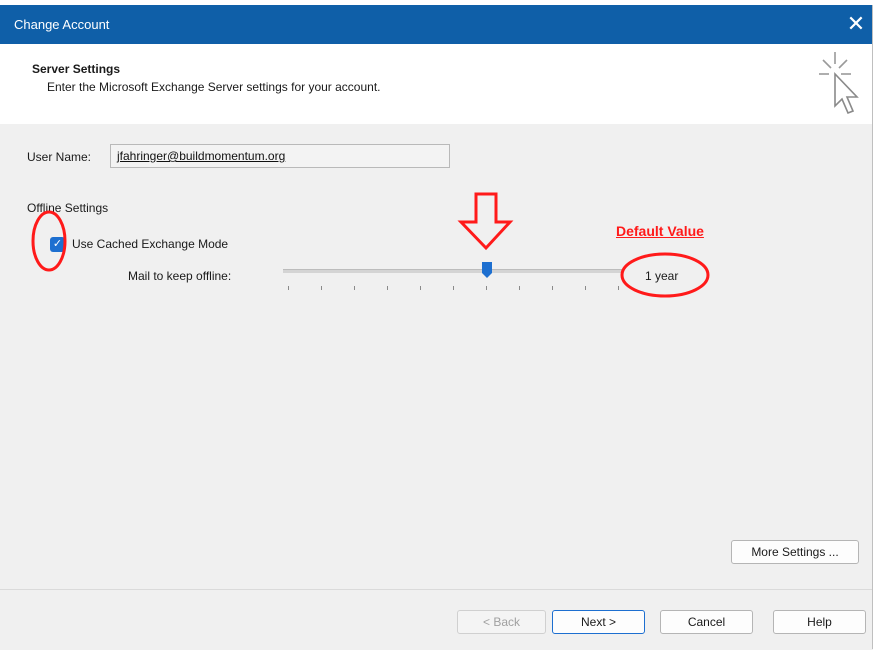  Describe the element at coordinates (660, 231) in the screenshot. I see `default-value-annotation: Default Value` at that location.